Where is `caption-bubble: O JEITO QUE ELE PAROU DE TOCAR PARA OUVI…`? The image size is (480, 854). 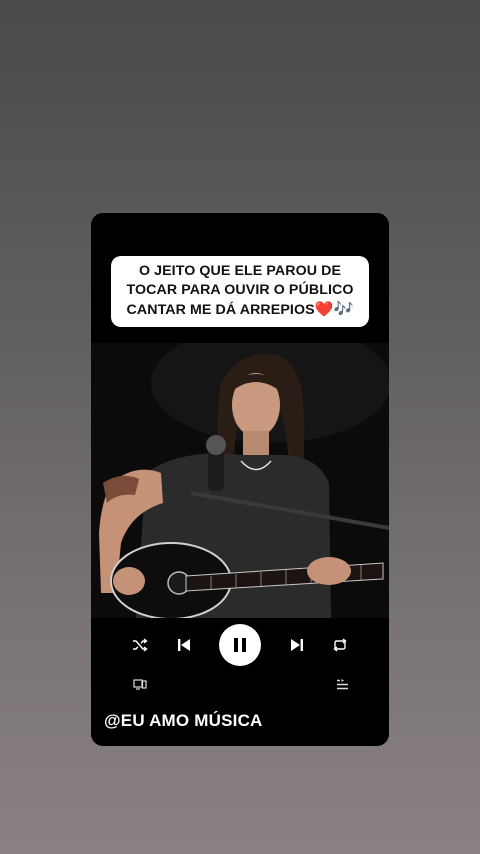 caption-bubble: O JEITO QUE ELE PAROU DE TOCAR PARA OUVI… is located at coordinates (240, 291).